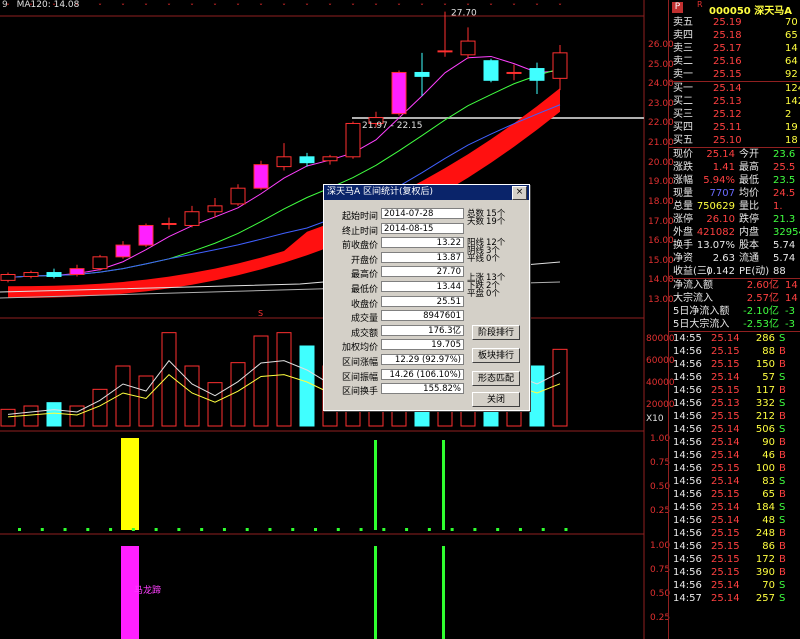  I want to click on order-volume: 14, so click(791, 48).